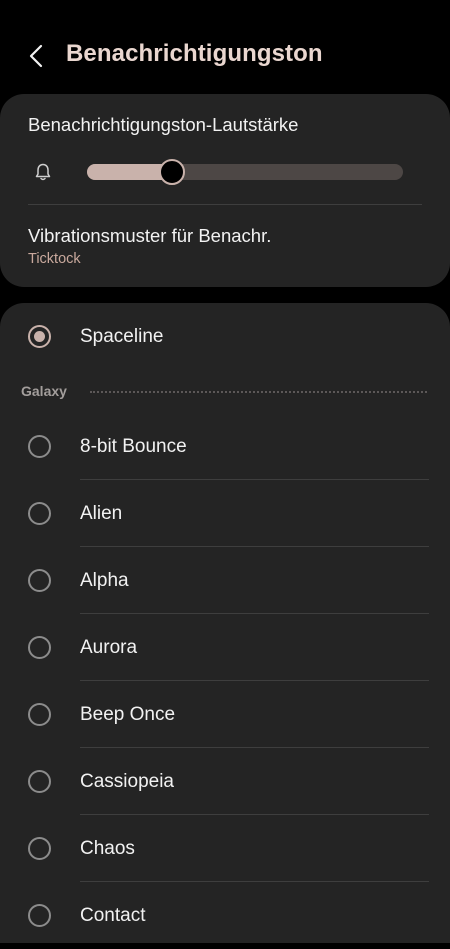  I want to click on list-item: Alien, so click(225, 513).